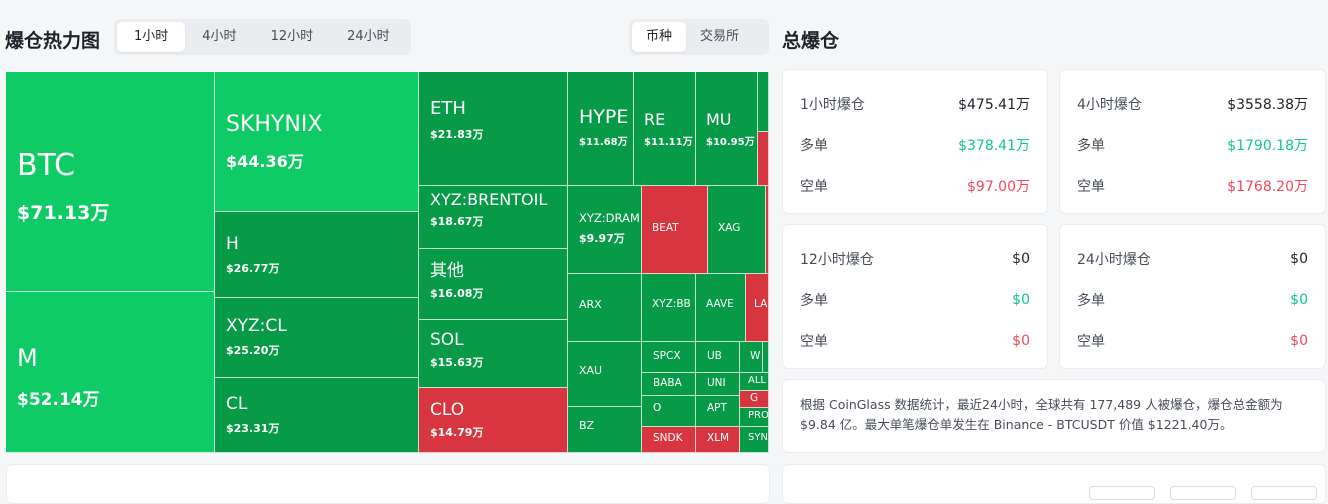 The width and height of the screenshot is (1328, 504). What do you see at coordinates (998, 187) in the screenshot?
I see `short-value: $97.00万` at bounding box center [998, 187].